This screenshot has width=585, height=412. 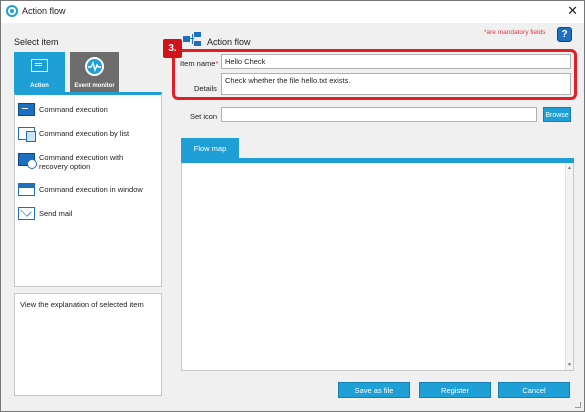 I want to click on set-icon-input, so click(x=379, y=114).